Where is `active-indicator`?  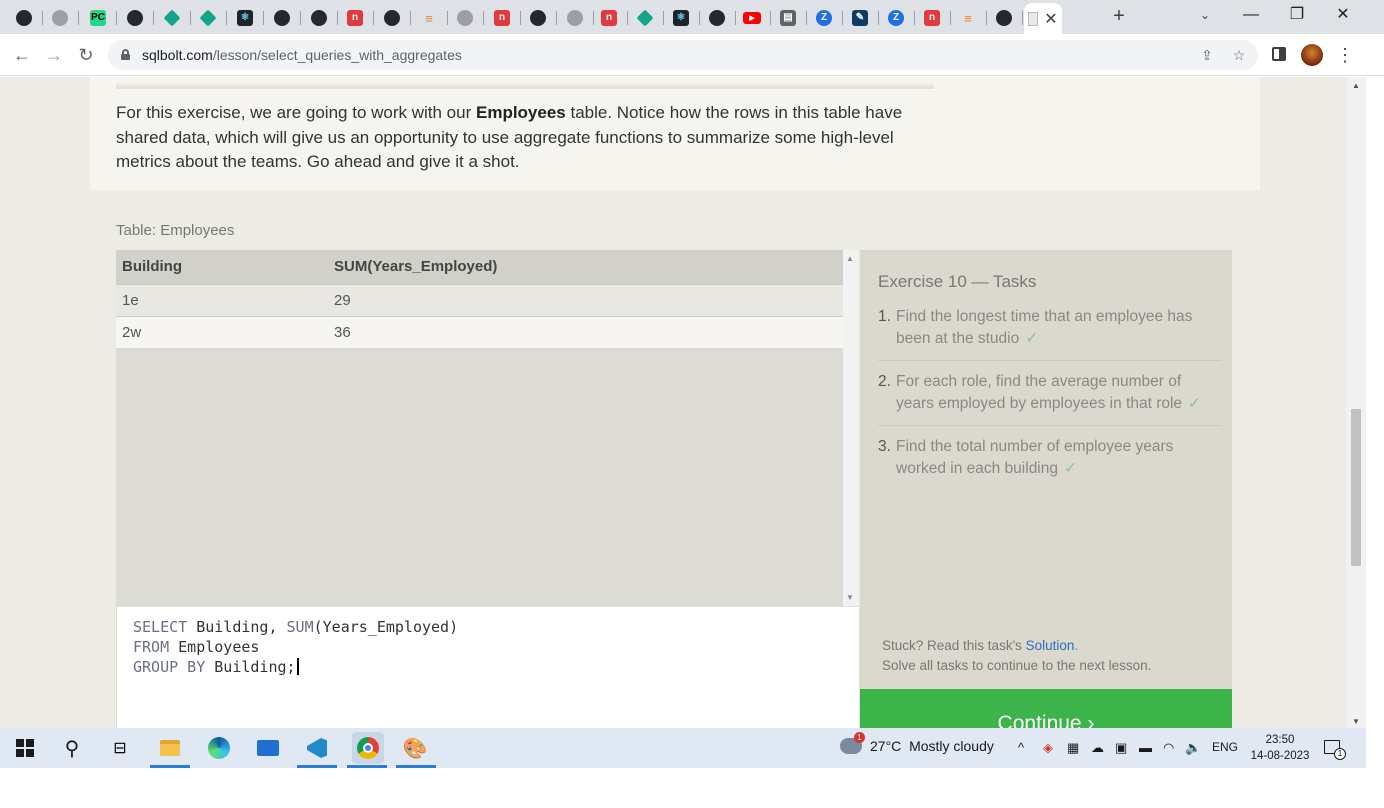
active-indicator is located at coordinates (317, 766).